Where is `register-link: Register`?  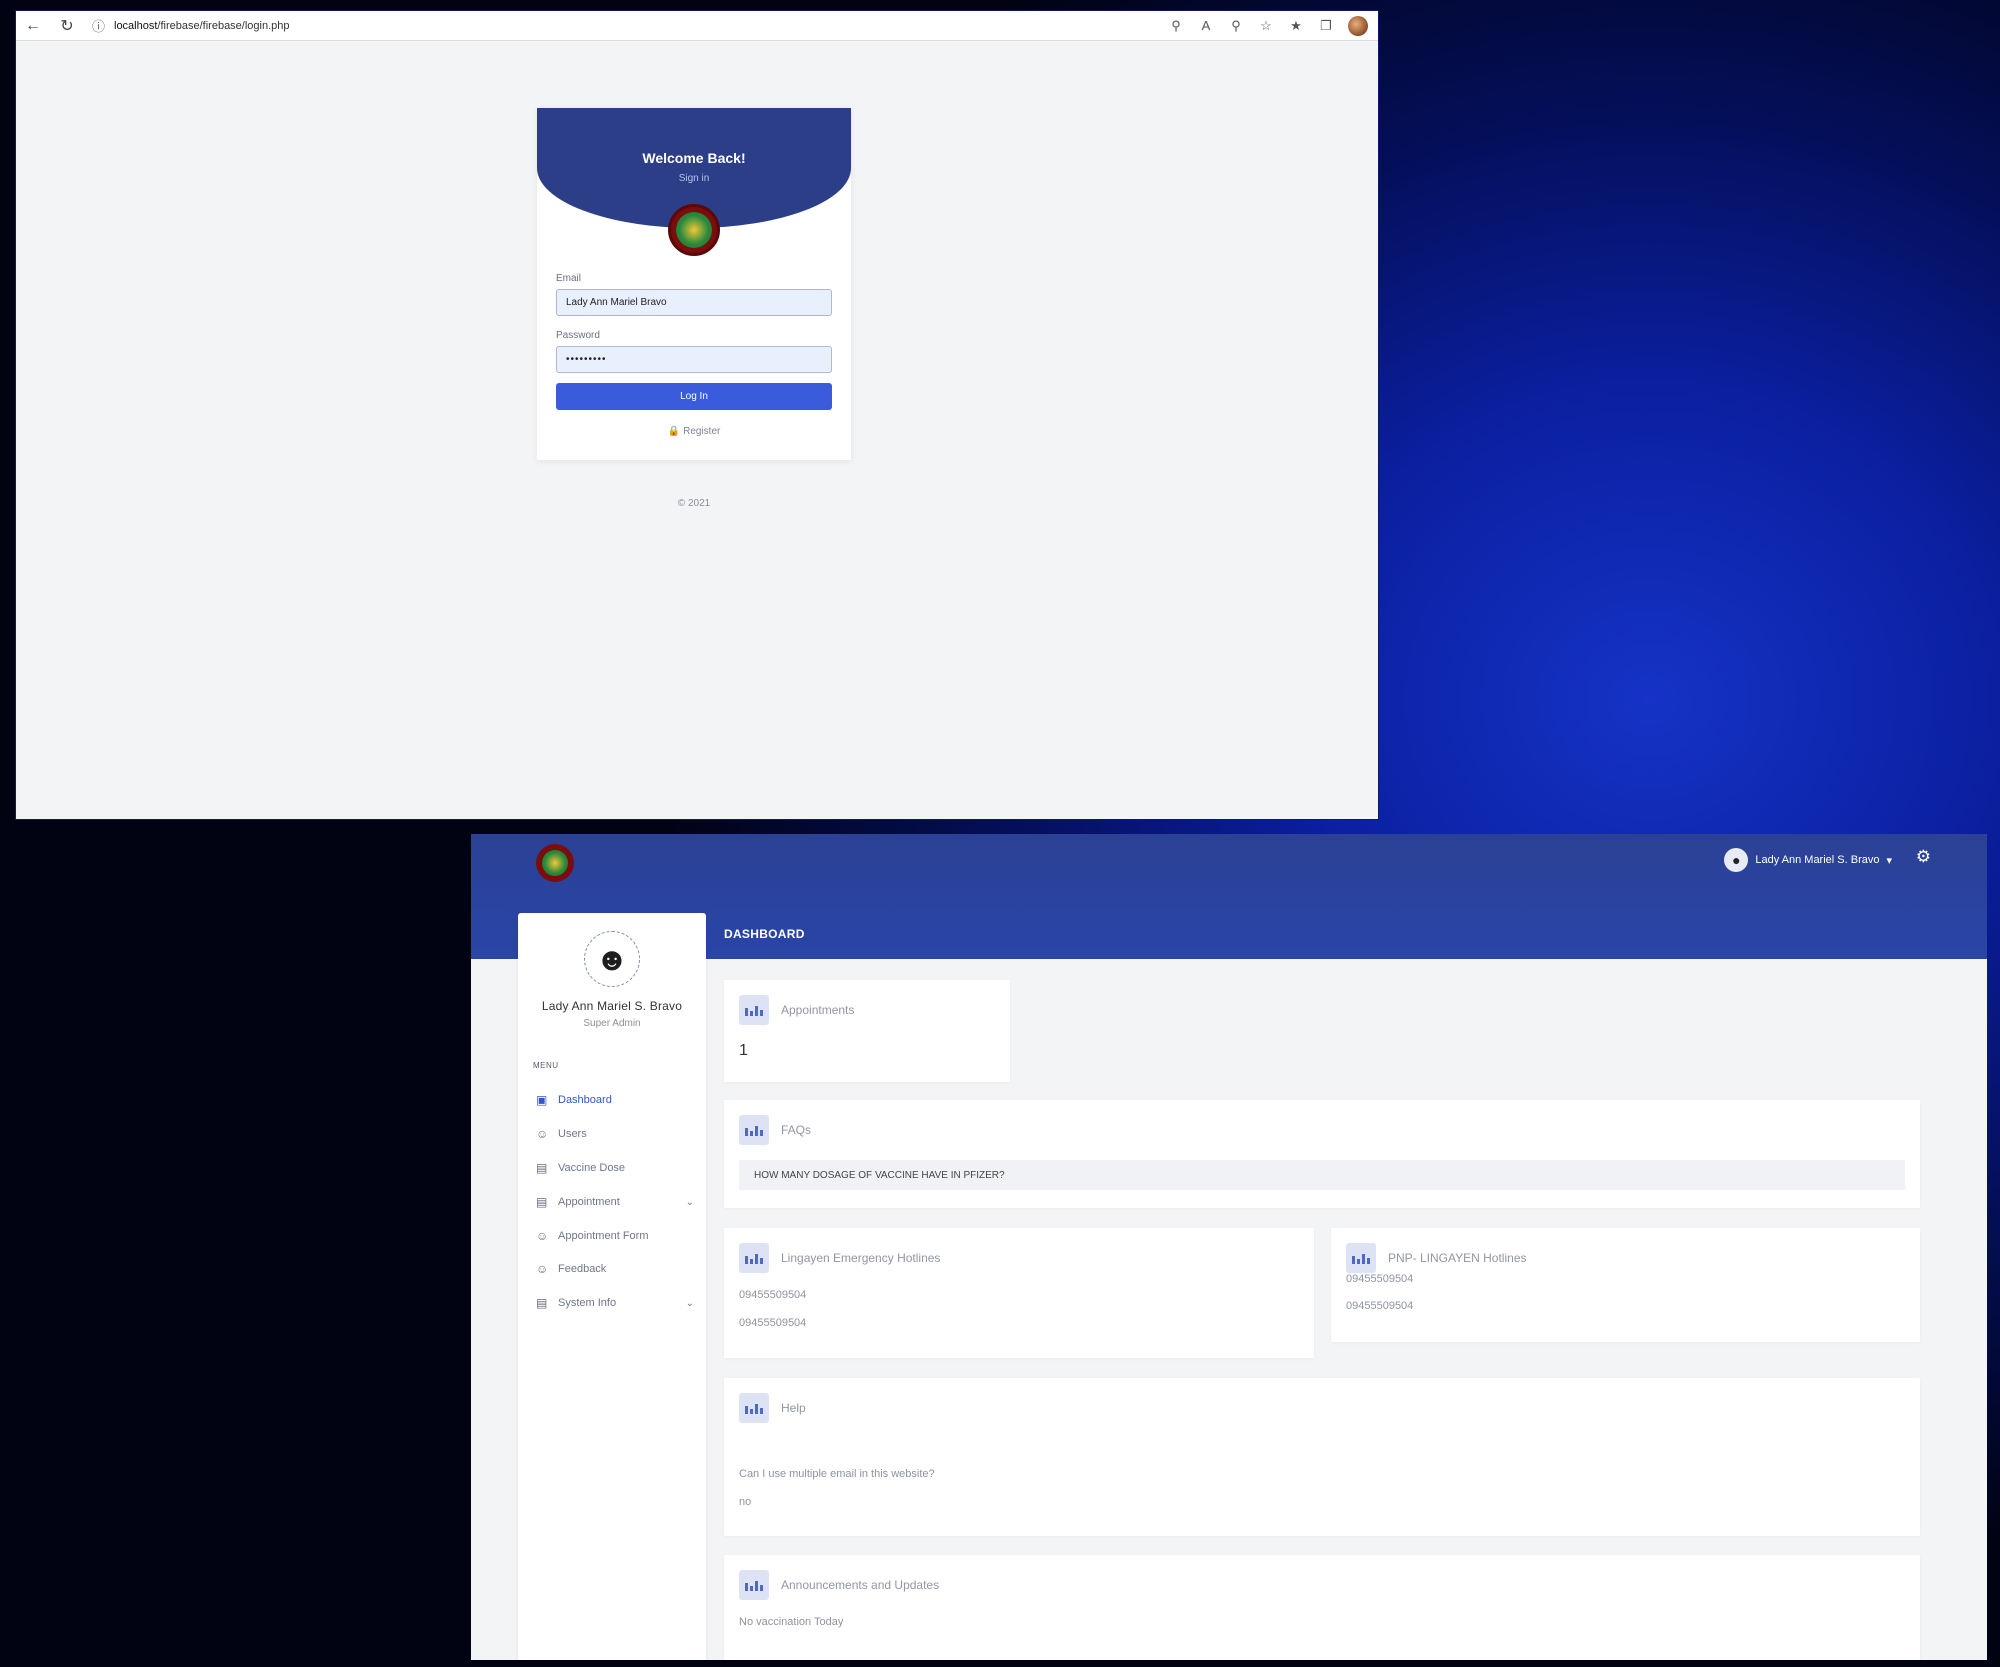
register-link: Register is located at coordinates (701, 431).